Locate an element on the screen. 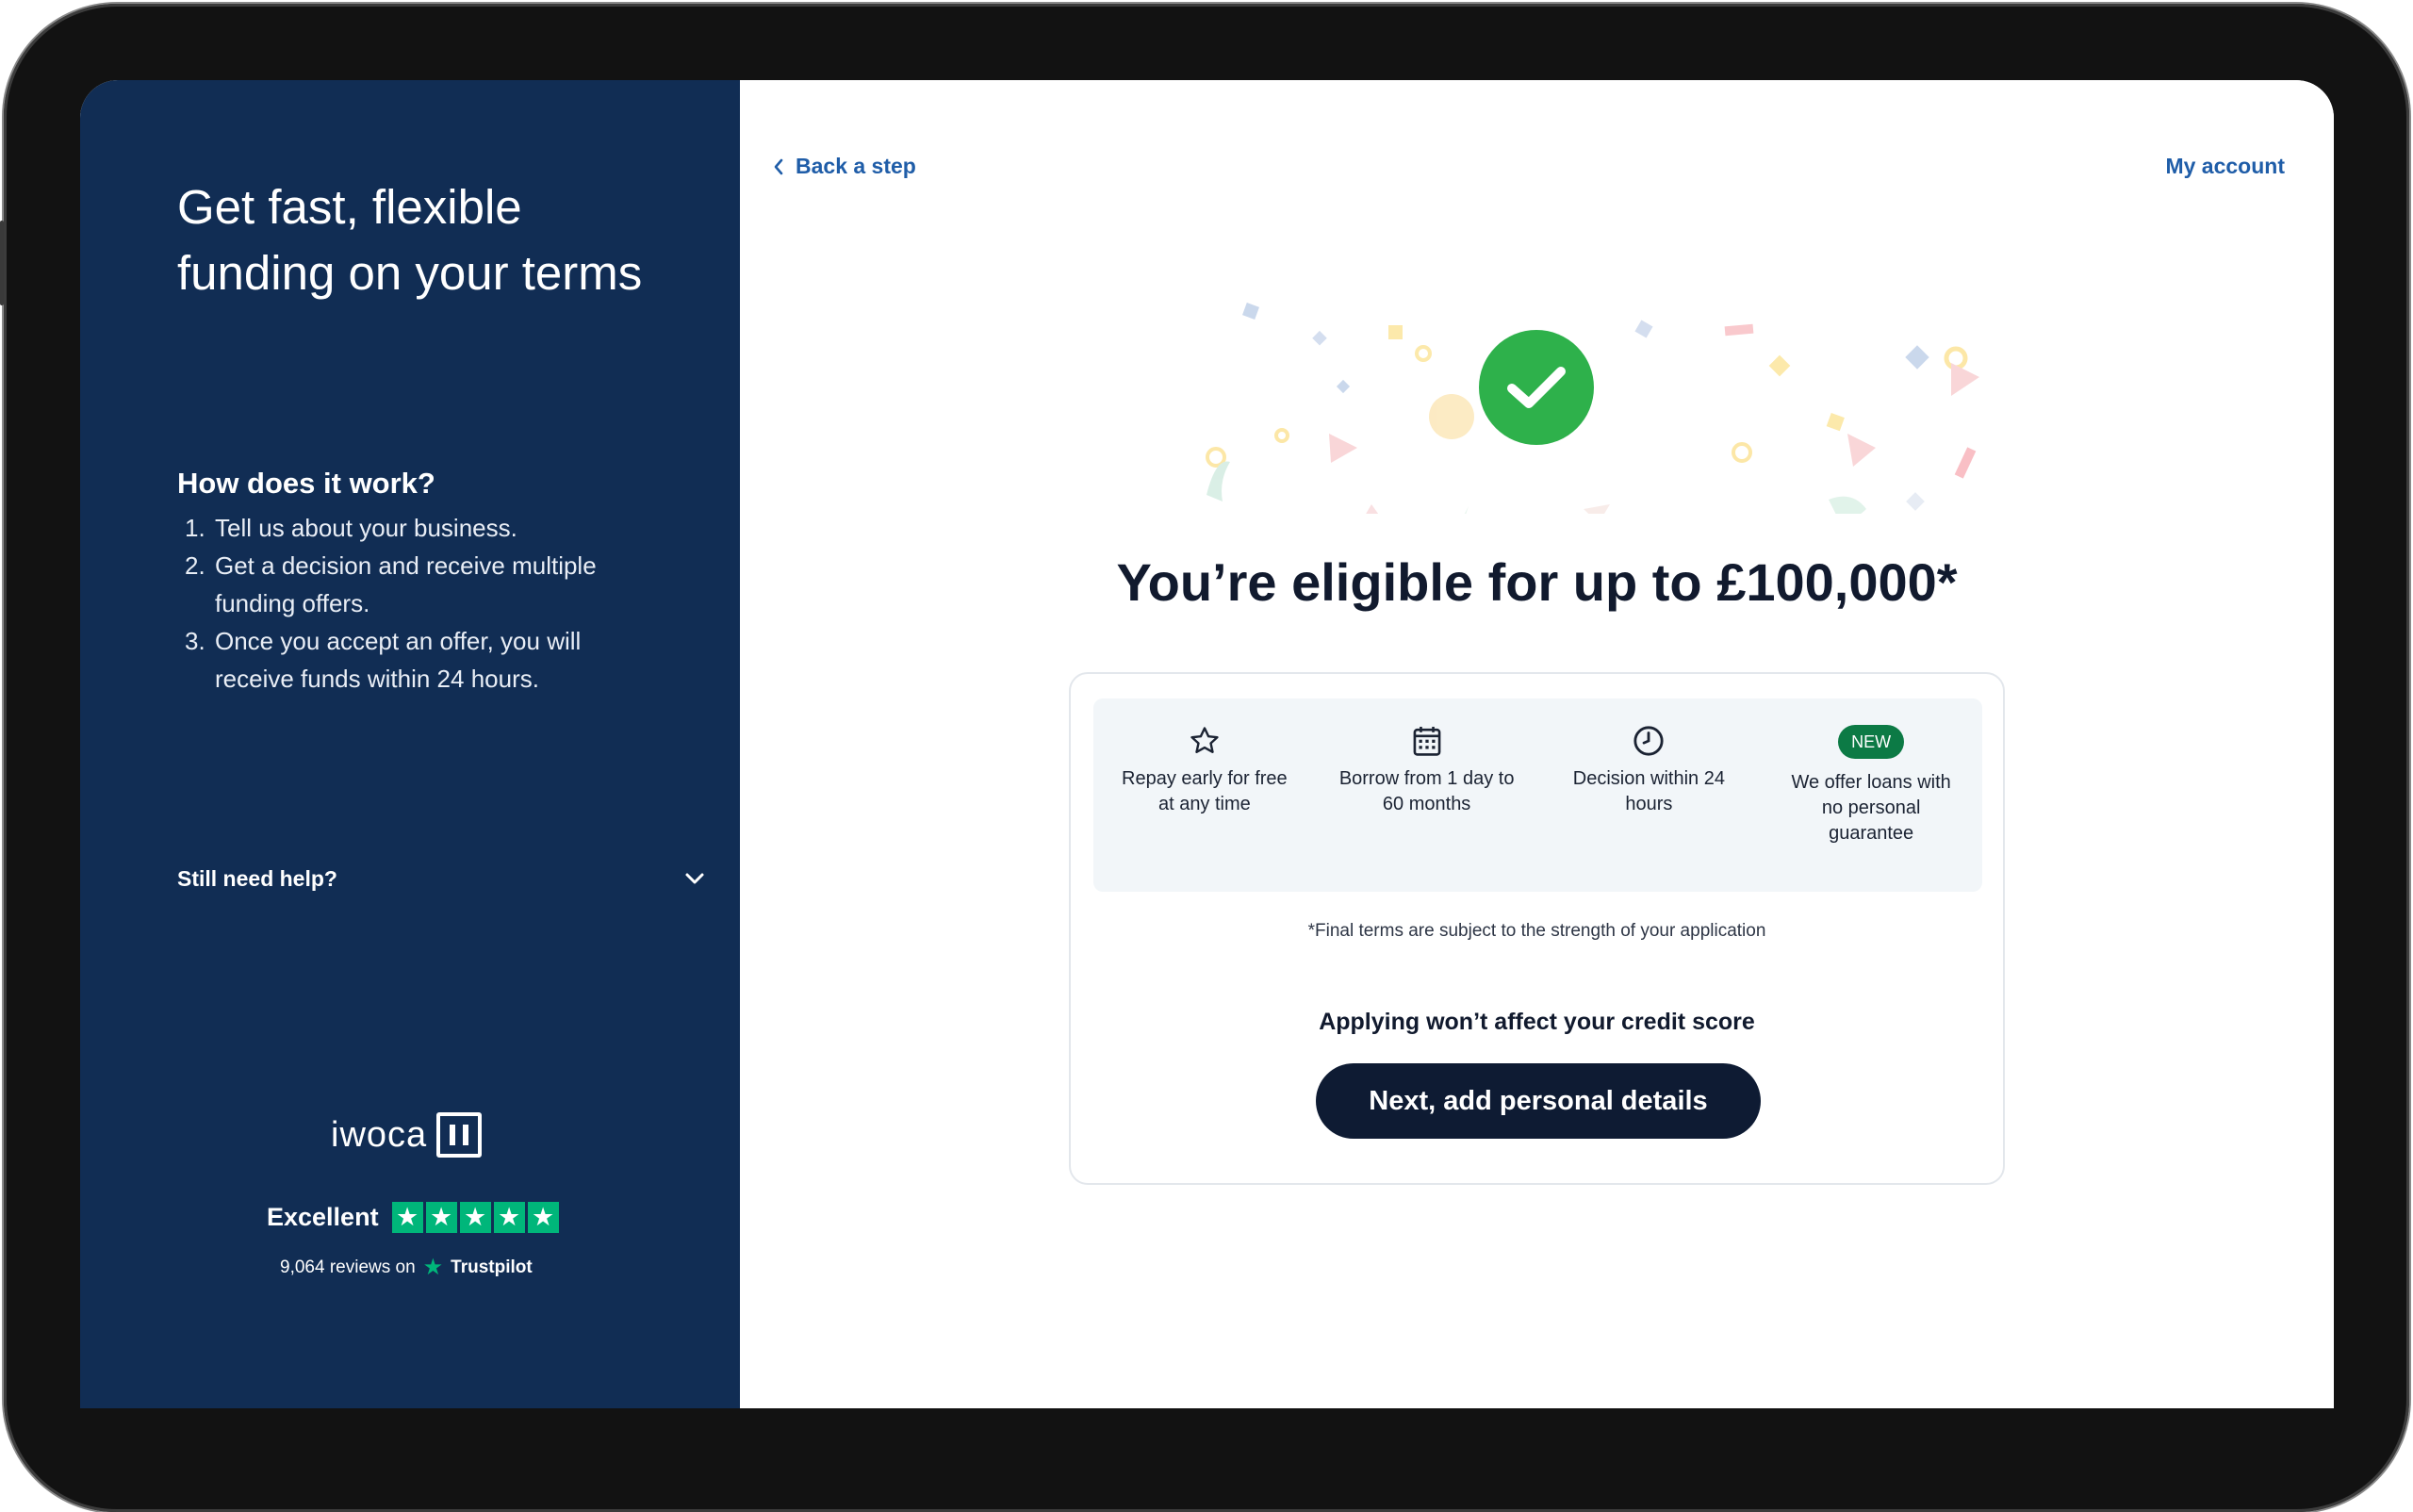  my-account-link: My account is located at coordinates (2225, 167).